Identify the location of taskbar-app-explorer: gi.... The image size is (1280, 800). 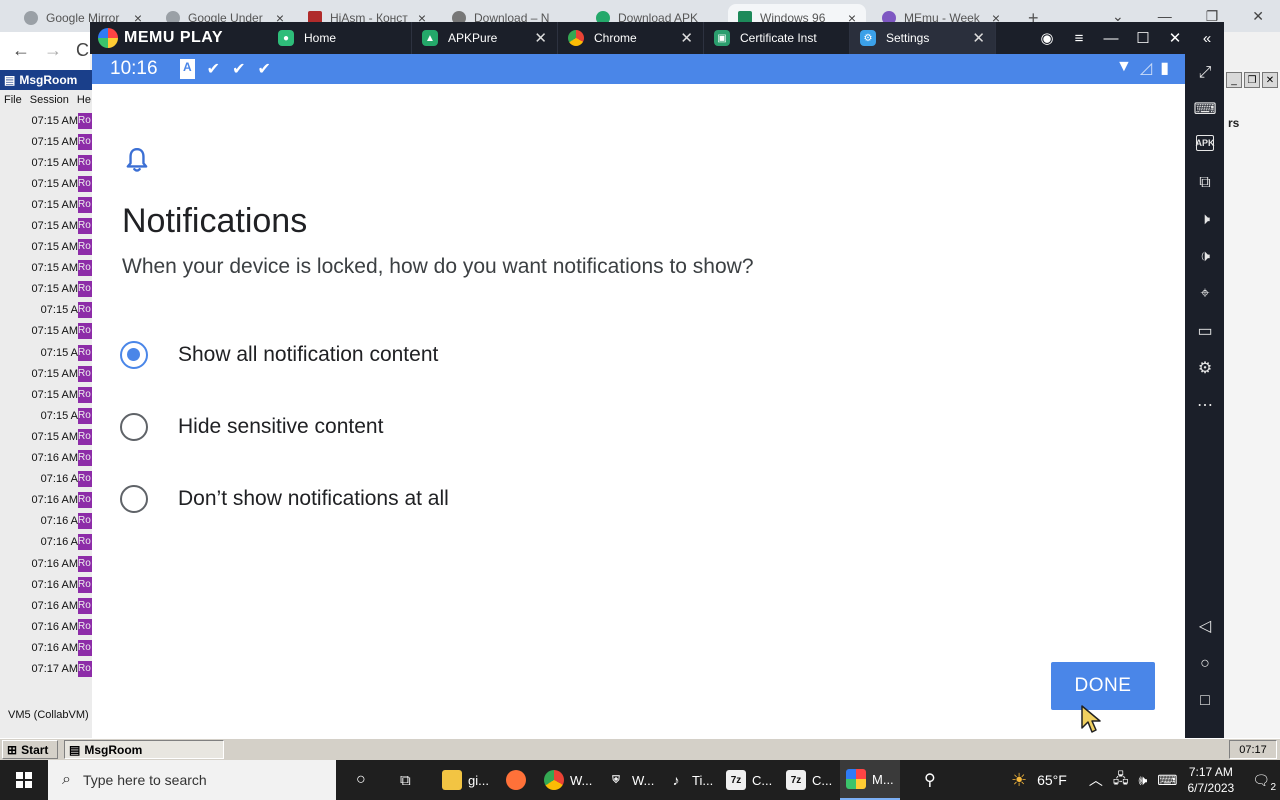
(465, 780).